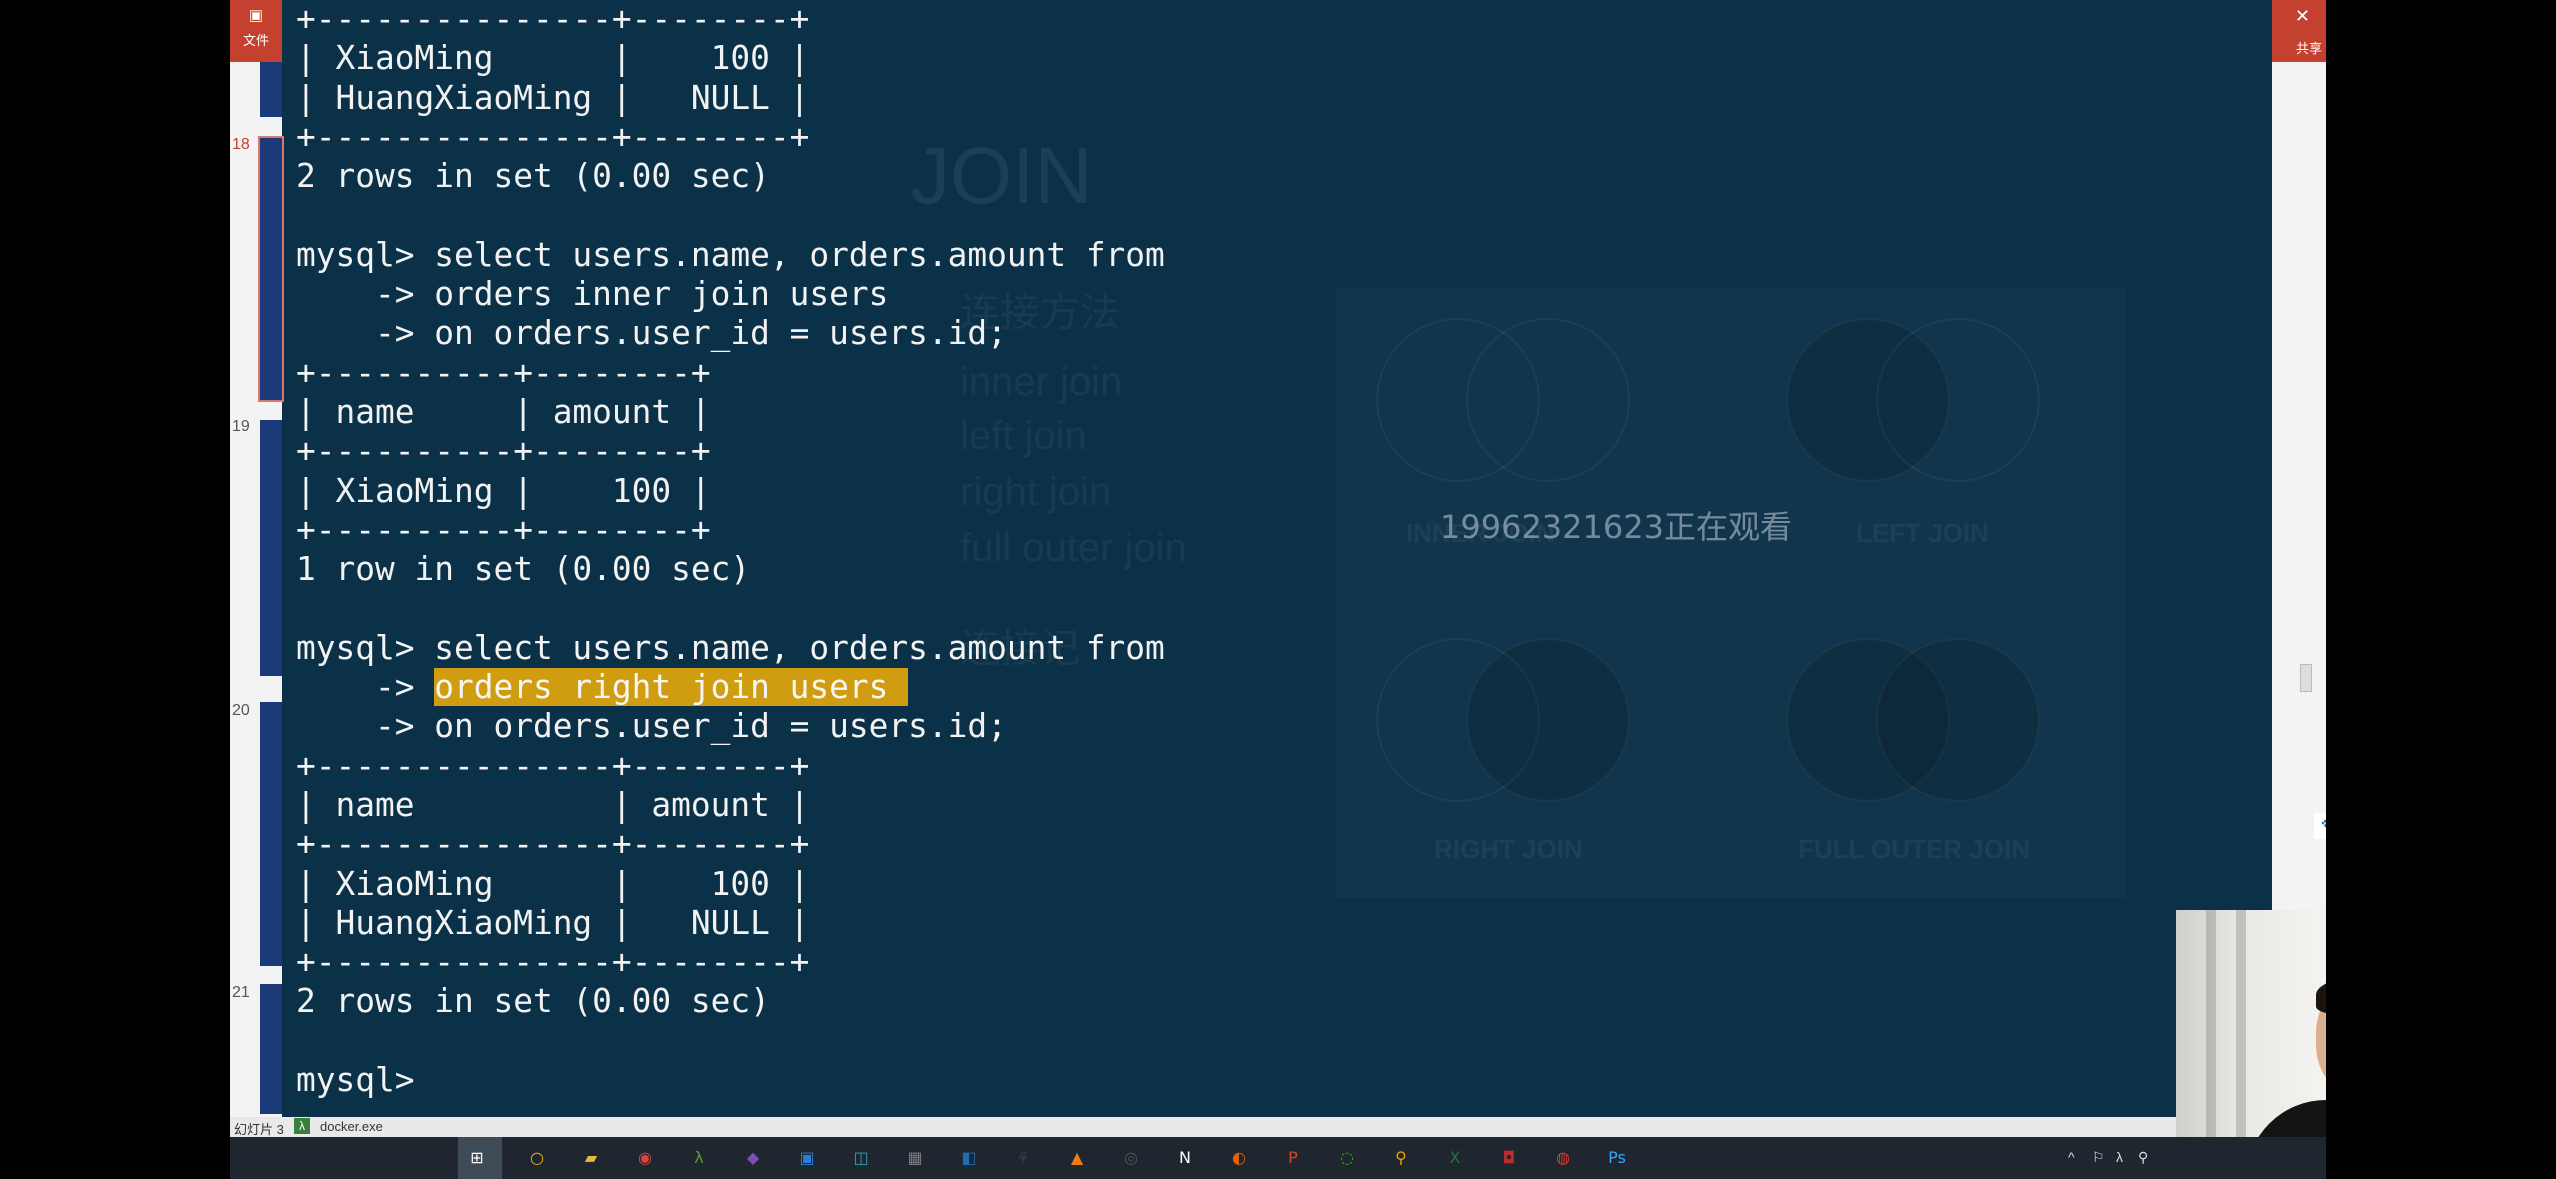 This screenshot has height=1179, width=2556. Describe the element at coordinates (302, 1126) in the screenshot. I see `cmder-small-icon: λ` at that location.